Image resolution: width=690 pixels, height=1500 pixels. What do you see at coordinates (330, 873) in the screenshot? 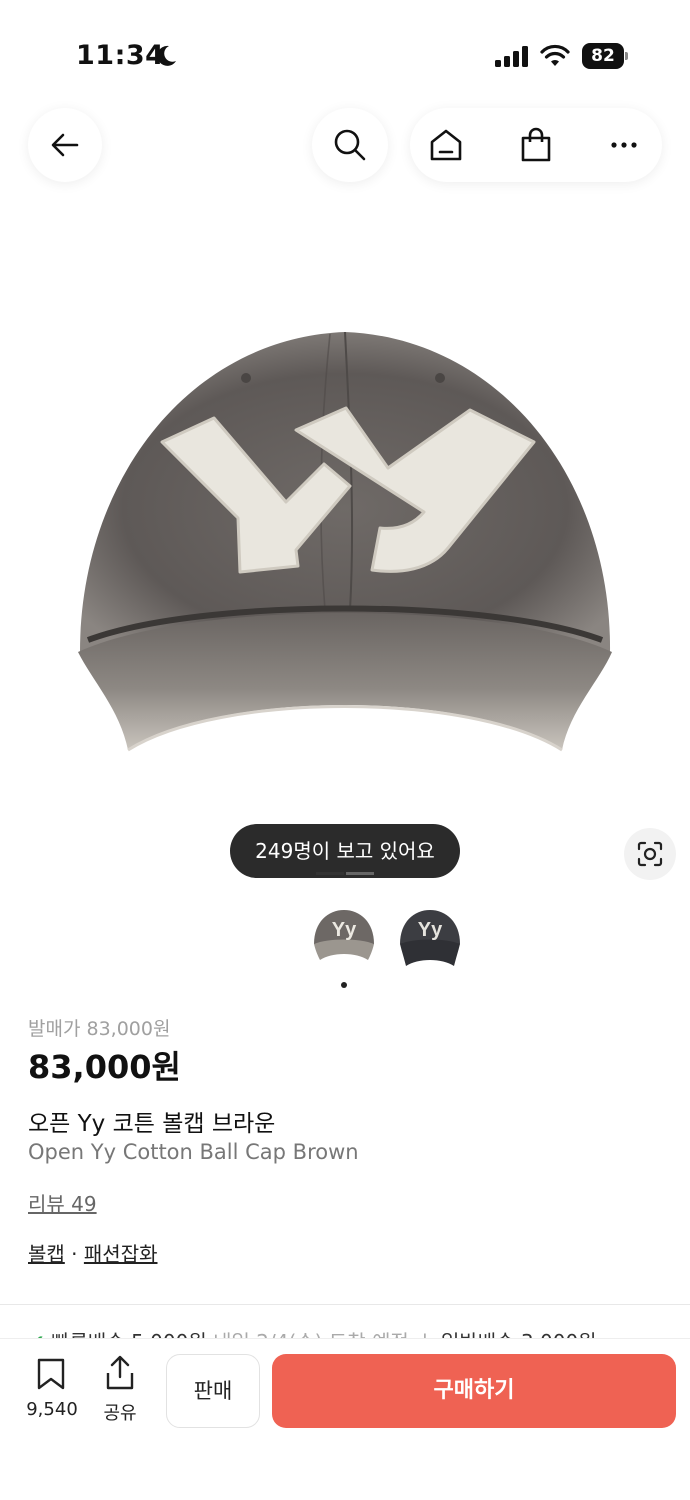
I see `pager-segment-active` at bounding box center [330, 873].